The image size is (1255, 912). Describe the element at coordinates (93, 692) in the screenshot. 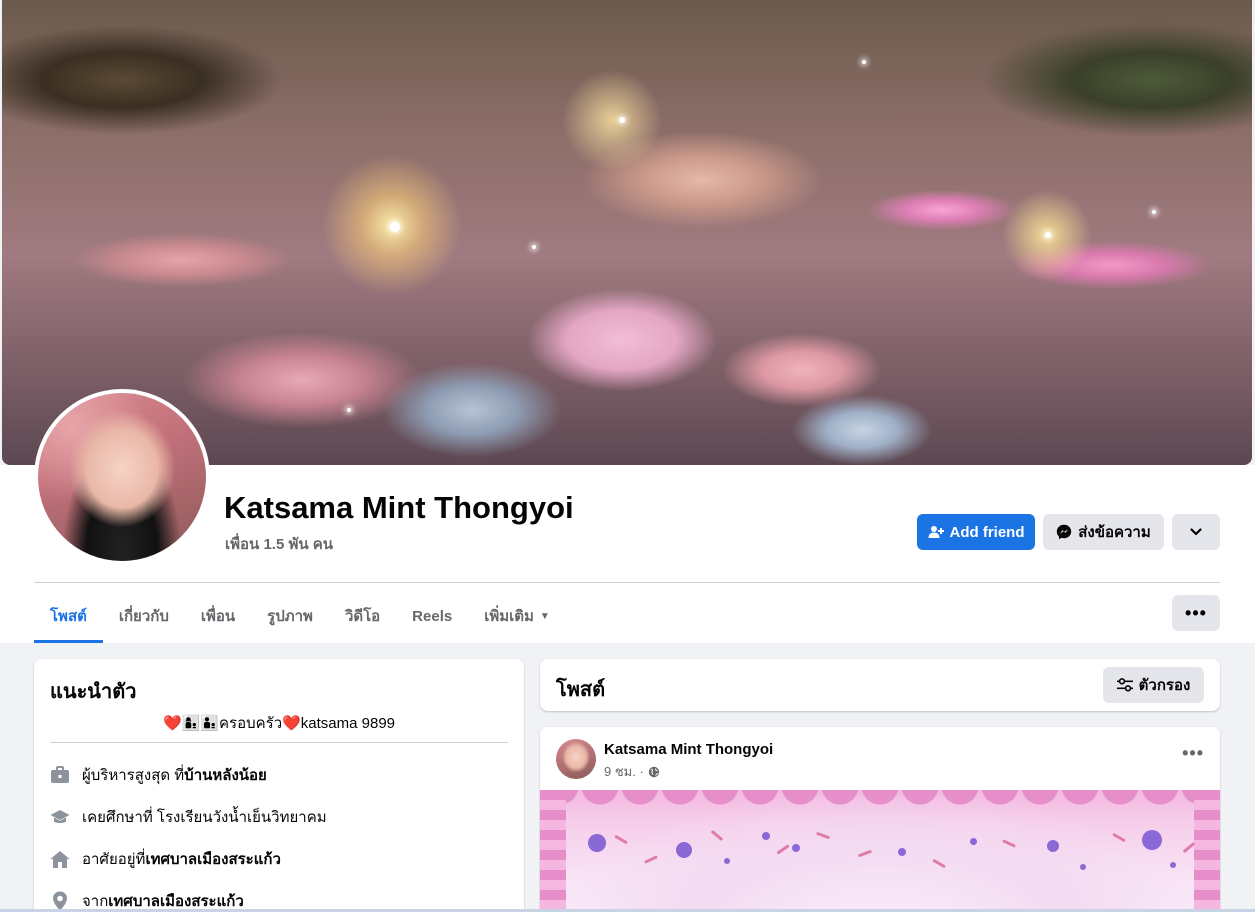

I see `intro-title: แนะนำตัว` at that location.